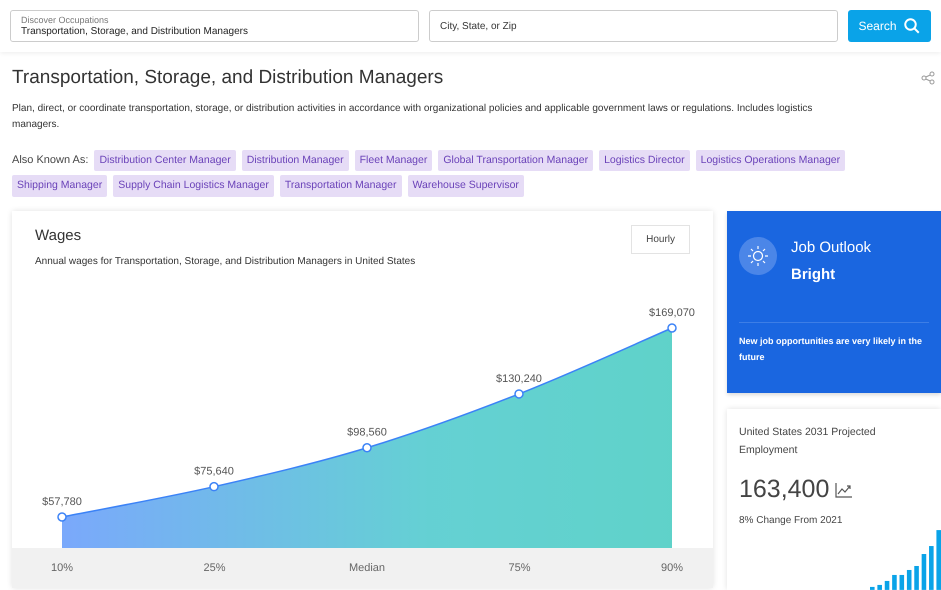  What do you see at coordinates (393, 161) in the screenshot?
I see `alias-tag: Fleet Manager` at bounding box center [393, 161].